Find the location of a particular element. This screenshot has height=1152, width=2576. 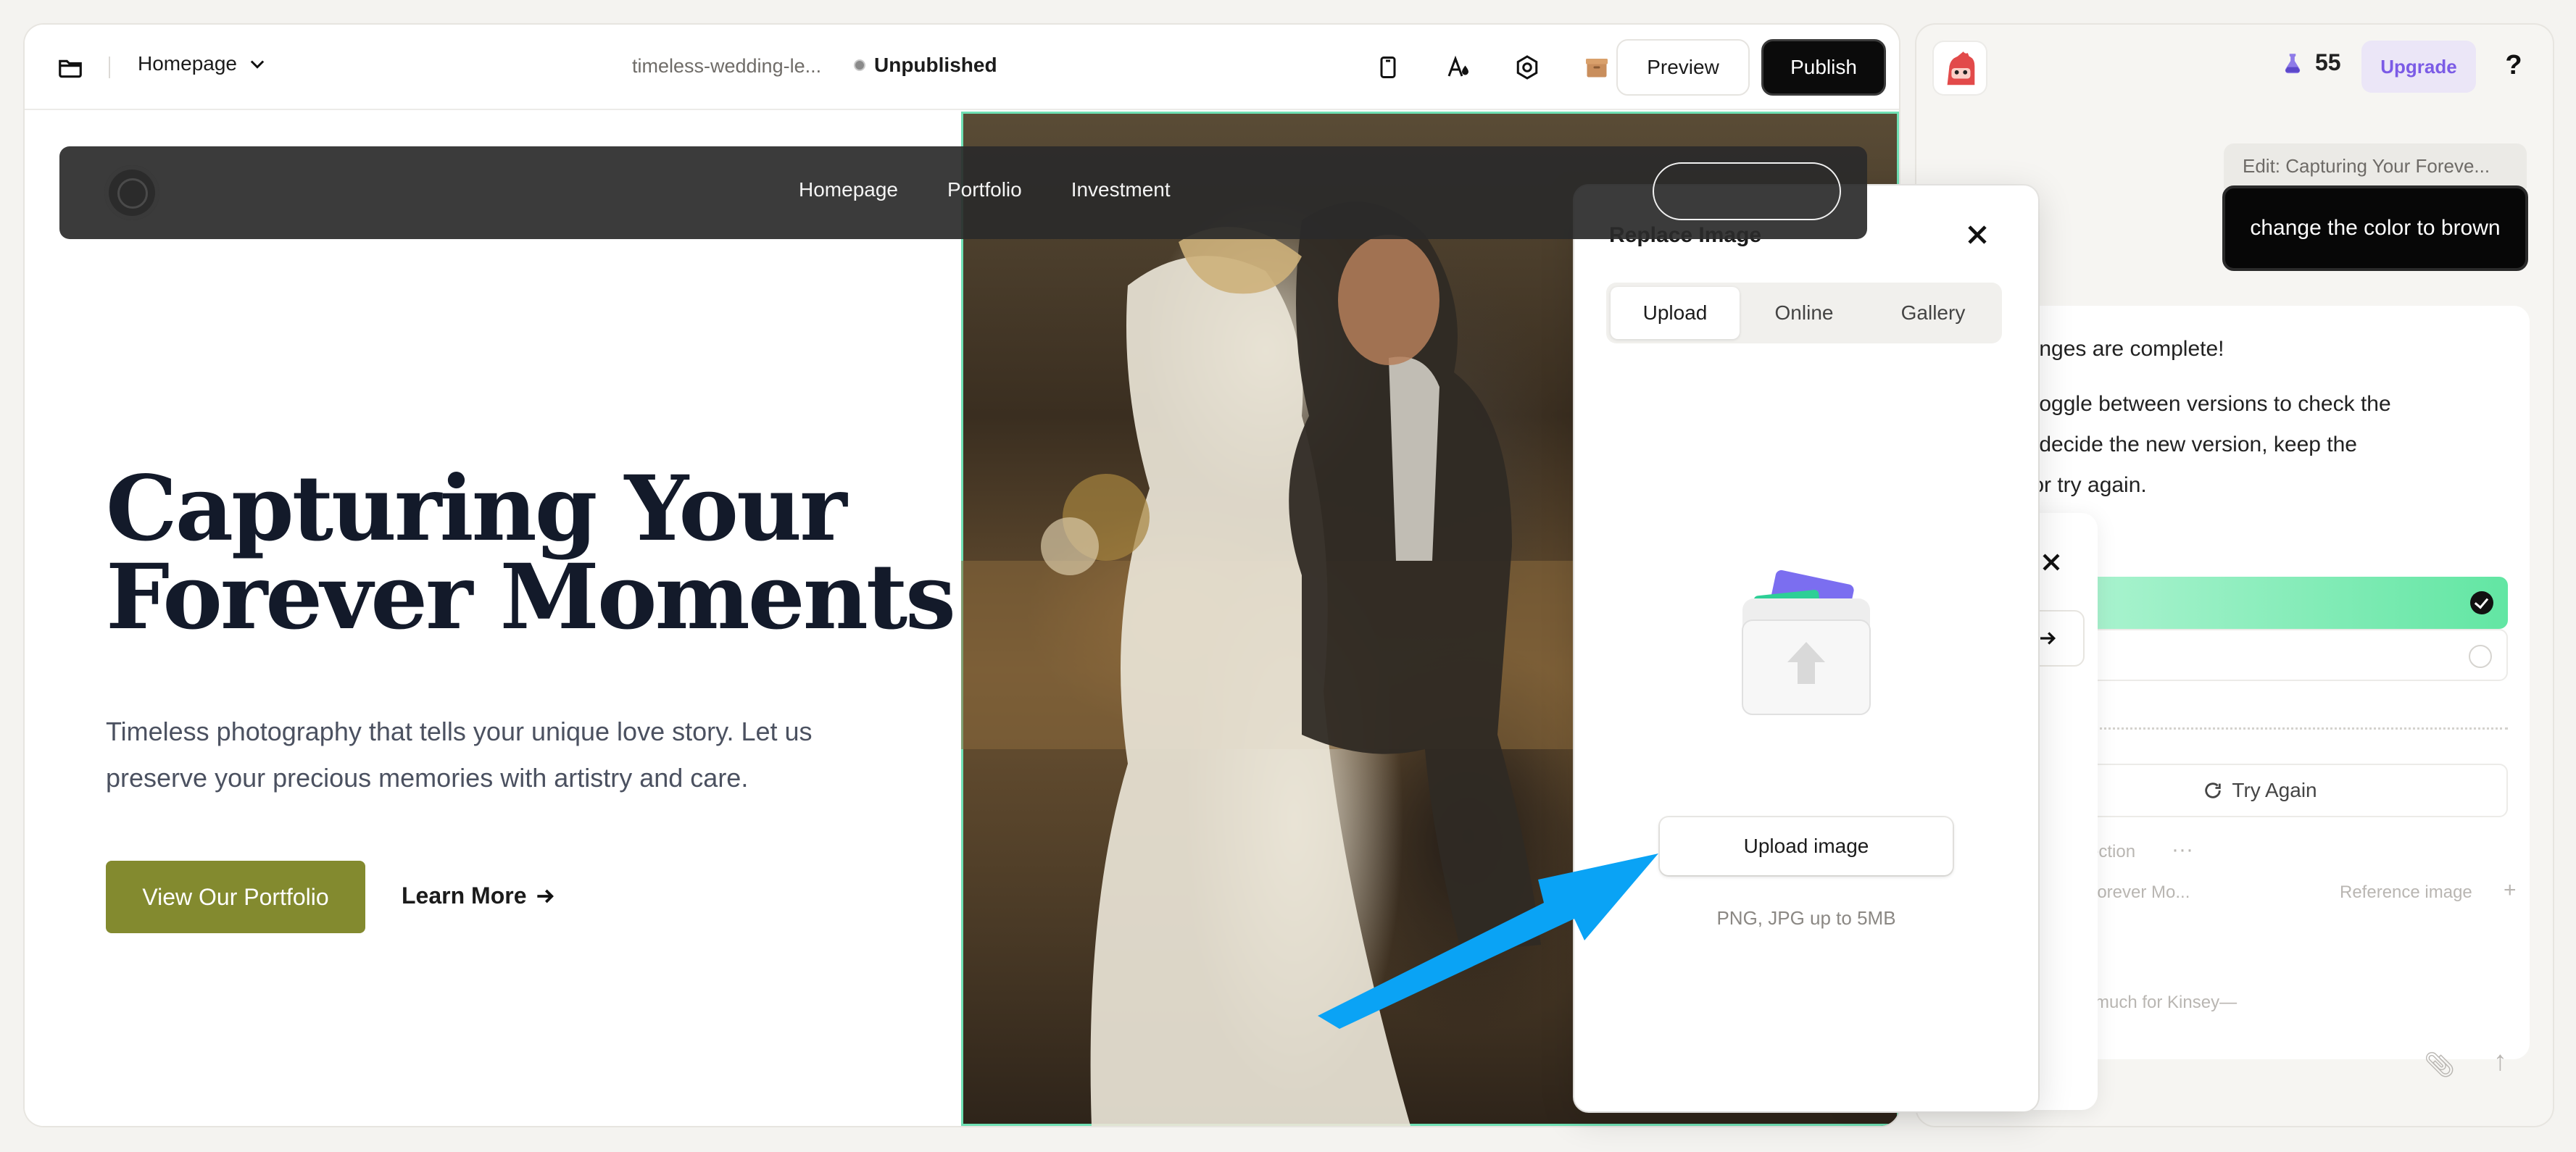

faded-reference-image: Reference image is located at coordinates (2406, 892).